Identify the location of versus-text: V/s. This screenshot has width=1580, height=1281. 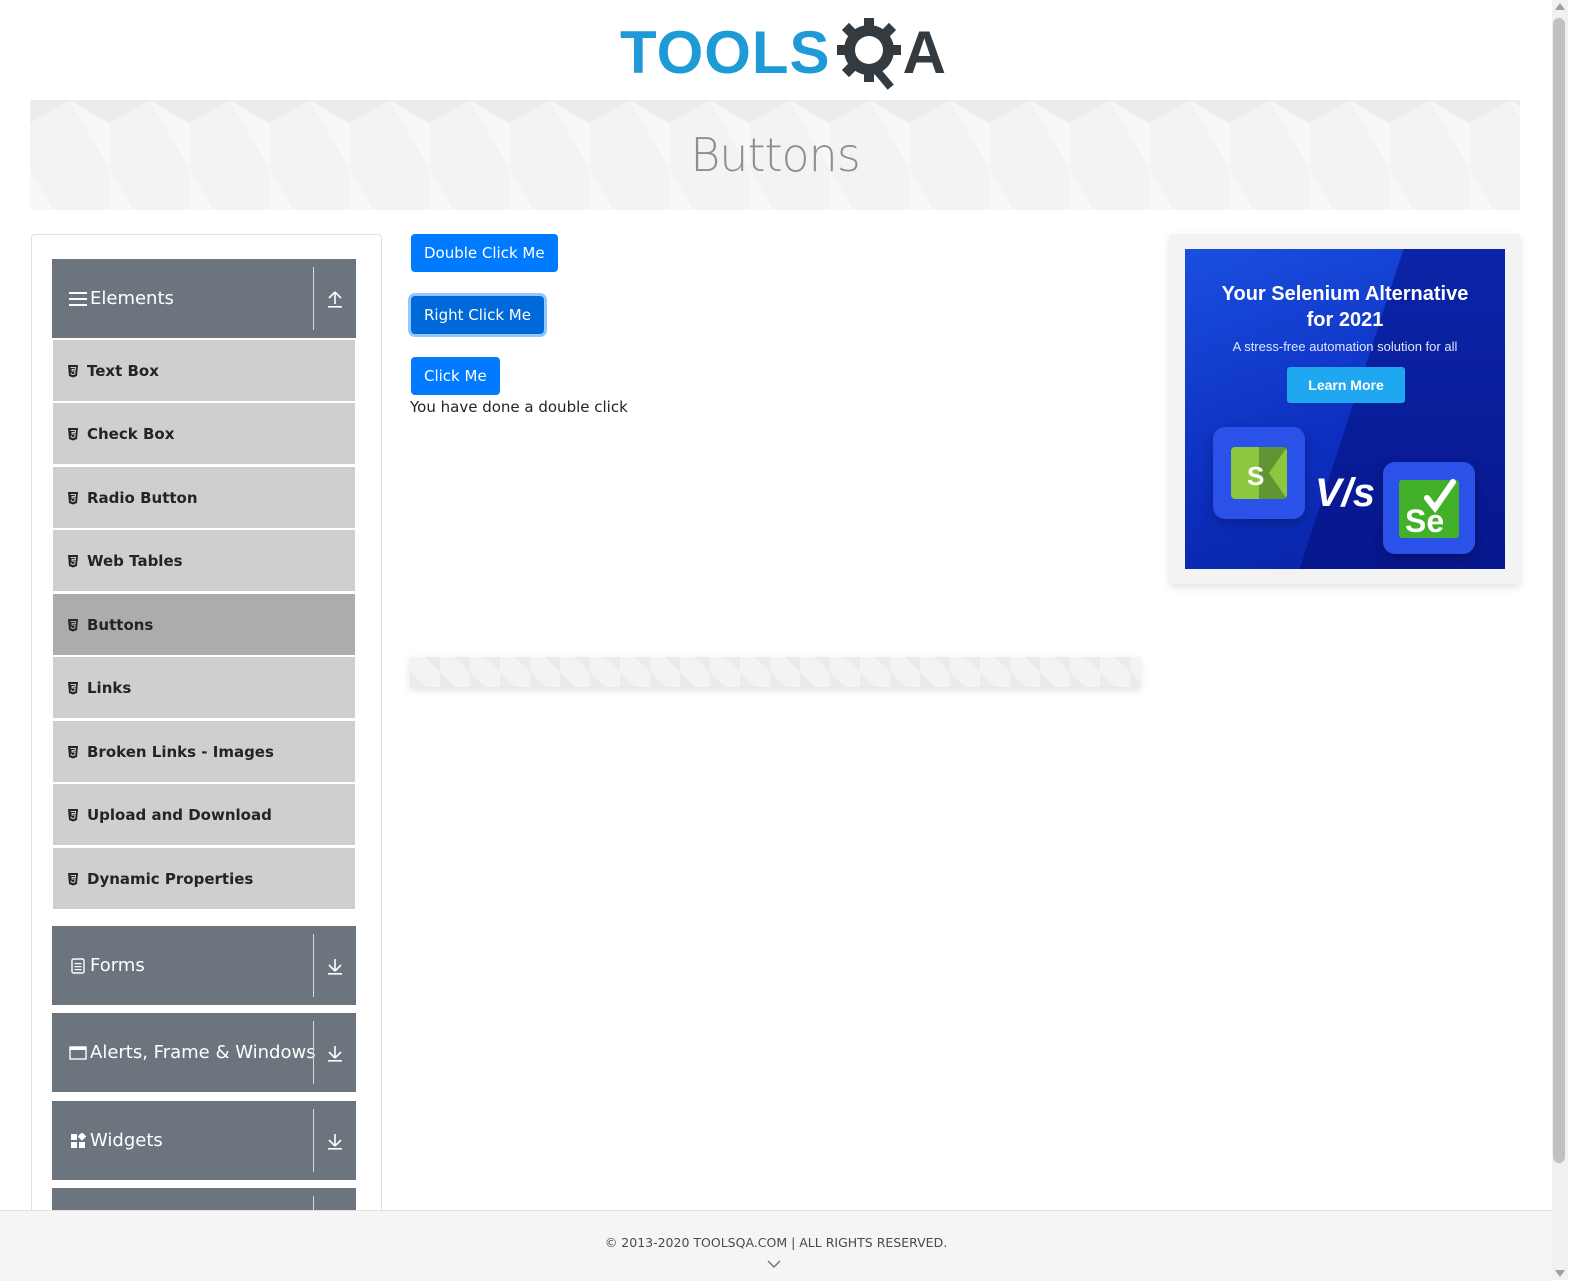
(1345, 493).